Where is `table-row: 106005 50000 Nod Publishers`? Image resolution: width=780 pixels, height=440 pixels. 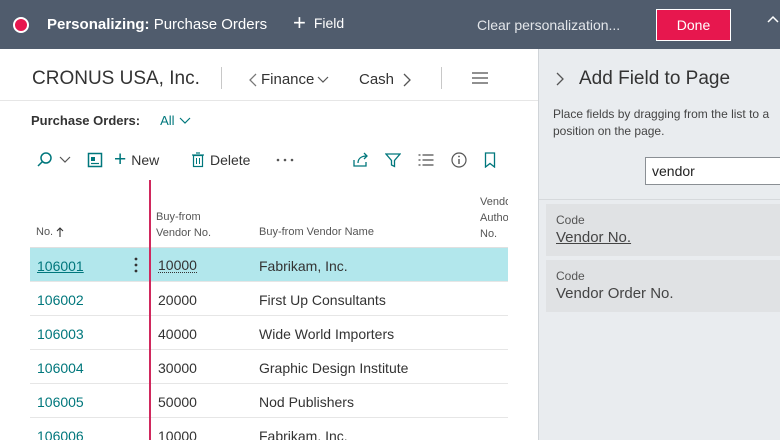 table-row: 106005 50000 Nod Publishers is located at coordinates (269, 401).